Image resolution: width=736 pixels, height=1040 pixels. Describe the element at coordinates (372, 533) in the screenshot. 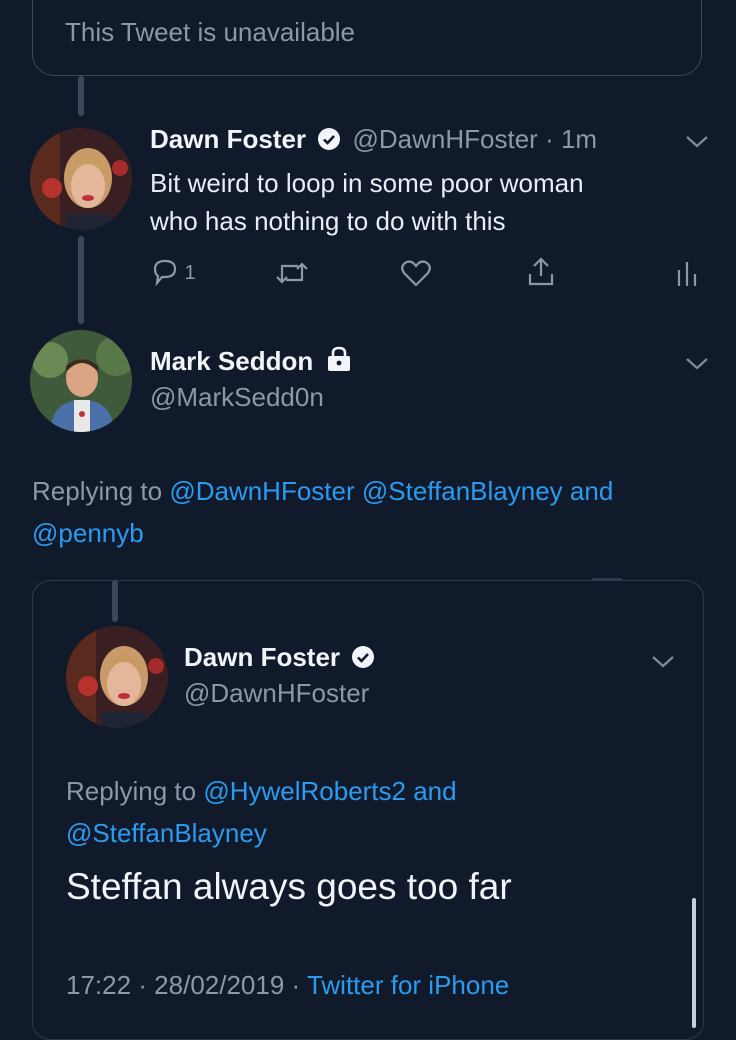

I see `replying-handles-link: @pennyb` at that location.